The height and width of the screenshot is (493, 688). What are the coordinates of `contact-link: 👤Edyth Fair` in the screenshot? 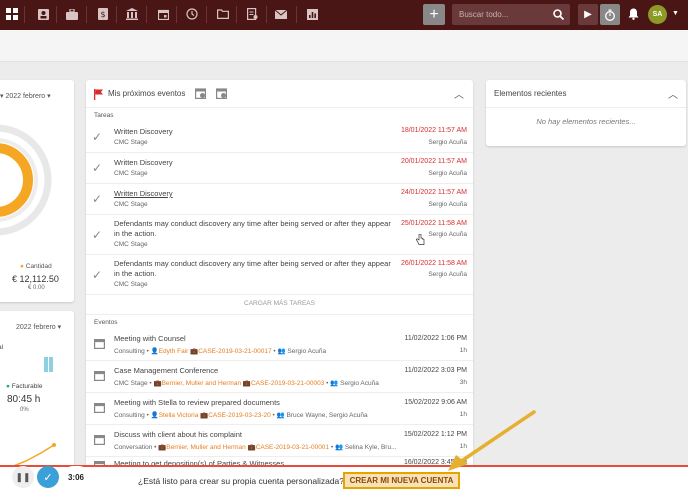 It's located at (170, 351).